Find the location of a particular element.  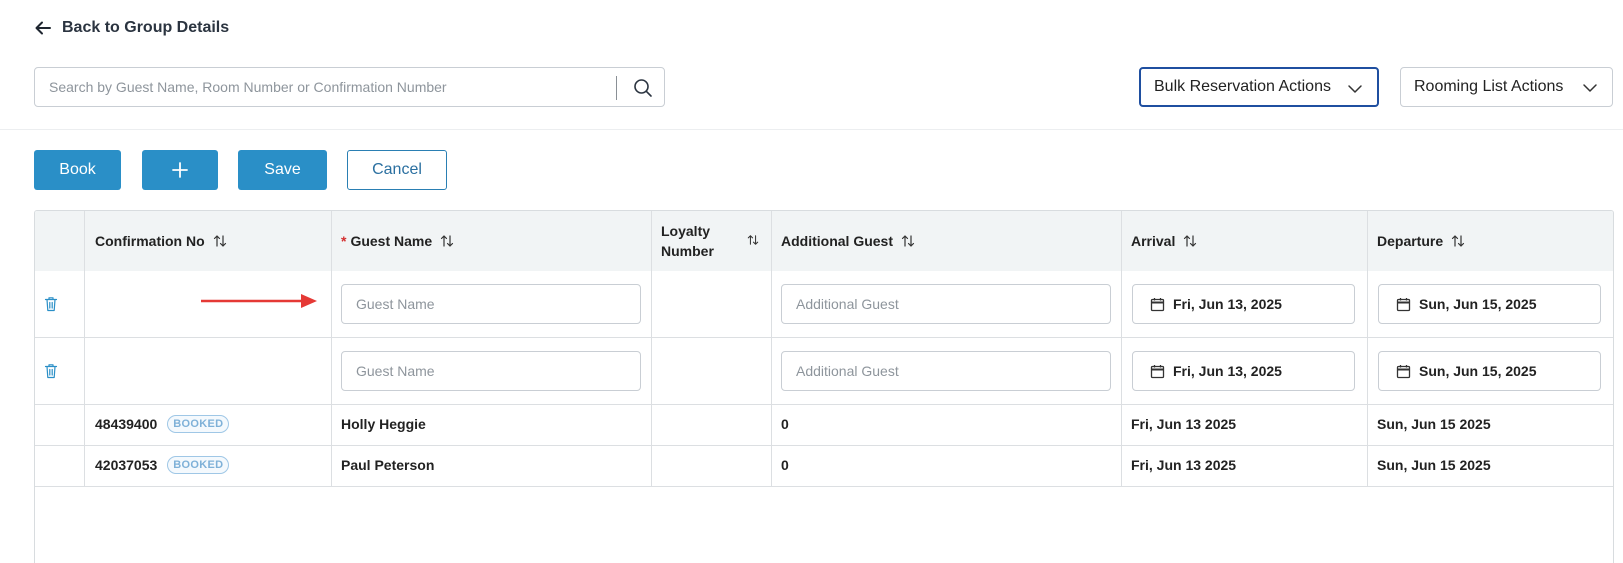

guest-name-cell: Paul Peterson is located at coordinates (388, 465).